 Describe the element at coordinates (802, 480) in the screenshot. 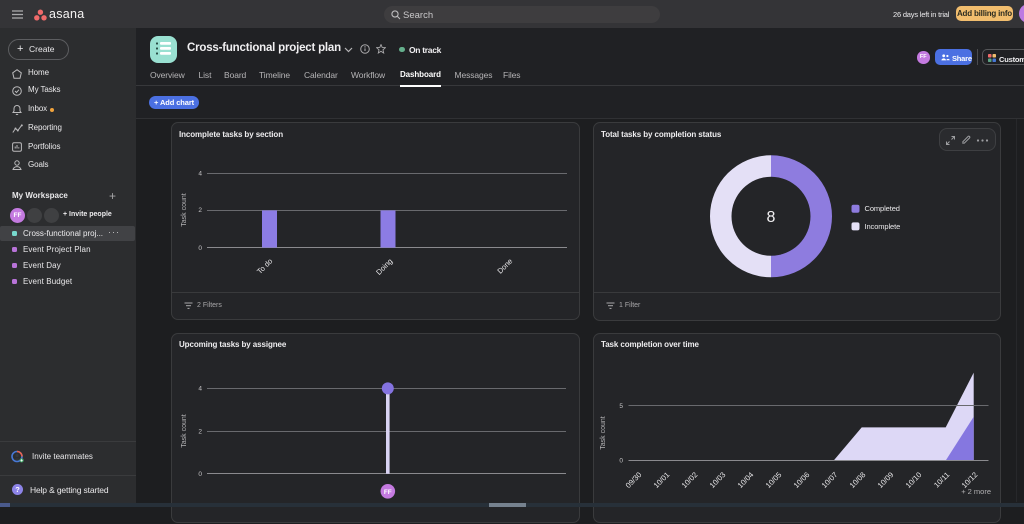

I see `svg-text: 10/06` at that location.